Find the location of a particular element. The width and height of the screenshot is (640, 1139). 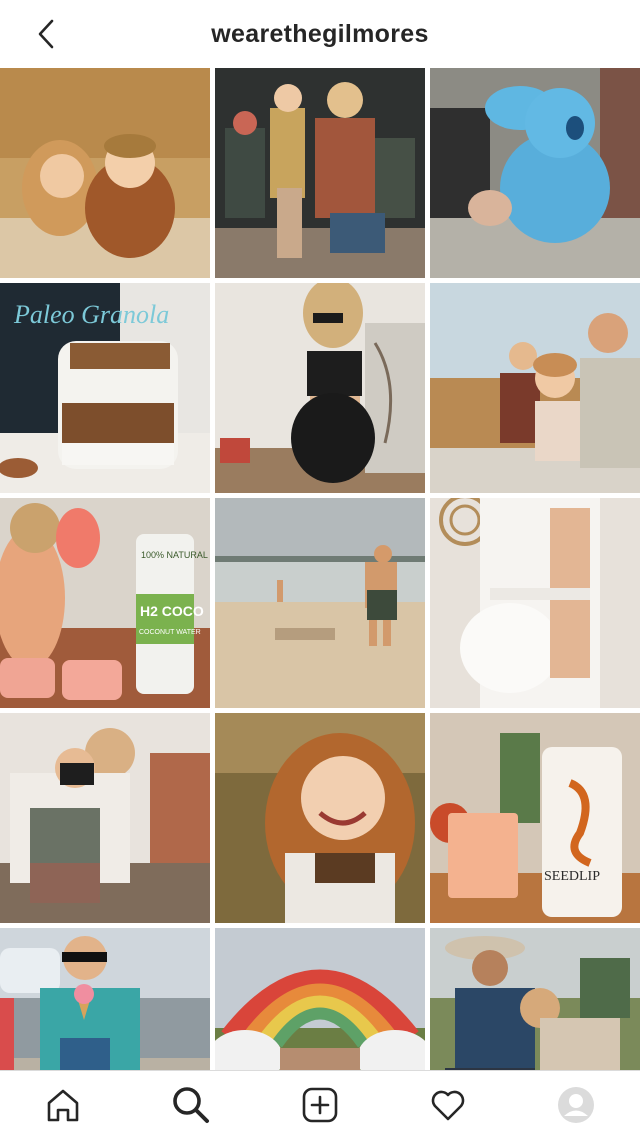

home-icon is located at coordinates (63, 1105).